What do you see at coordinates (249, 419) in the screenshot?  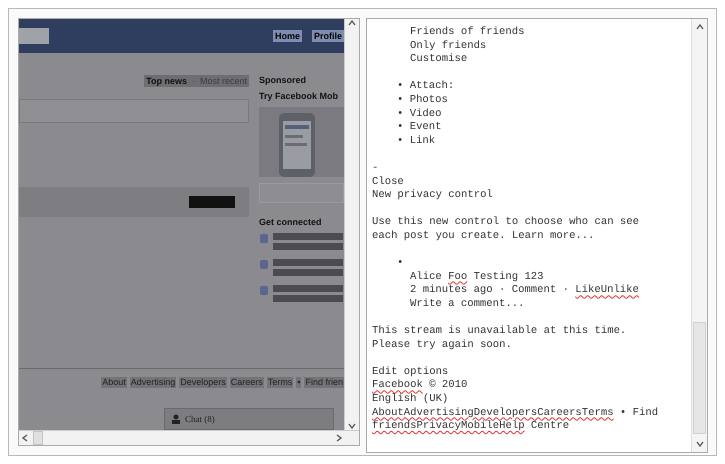 I see `chat-bar: Chat (8)` at bounding box center [249, 419].